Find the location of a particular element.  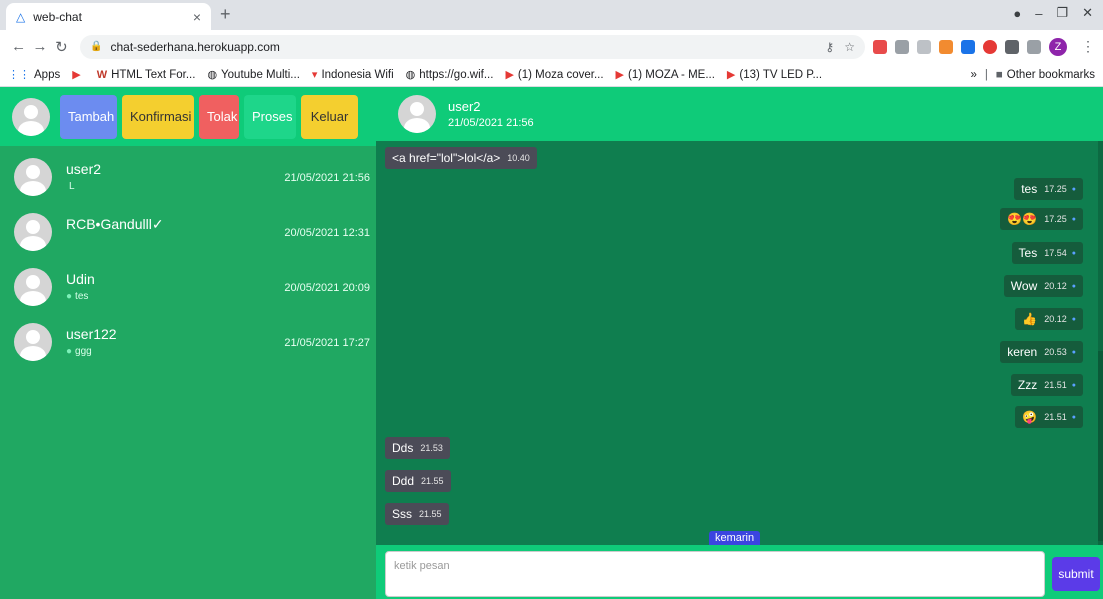

new-tab-button: + is located at coordinates (225, 14).